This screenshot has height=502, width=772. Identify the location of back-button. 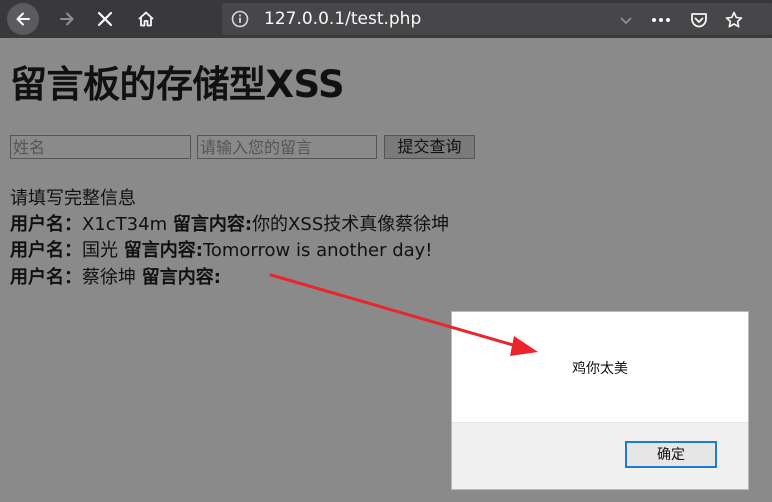
(23, 19).